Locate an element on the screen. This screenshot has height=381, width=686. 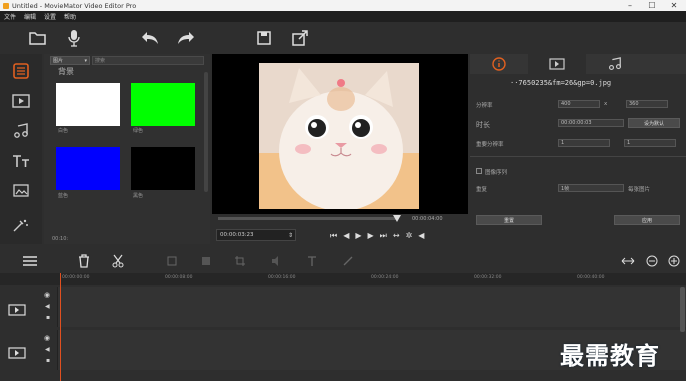
play-icon: ▶ is located at coordinates (358, 236).